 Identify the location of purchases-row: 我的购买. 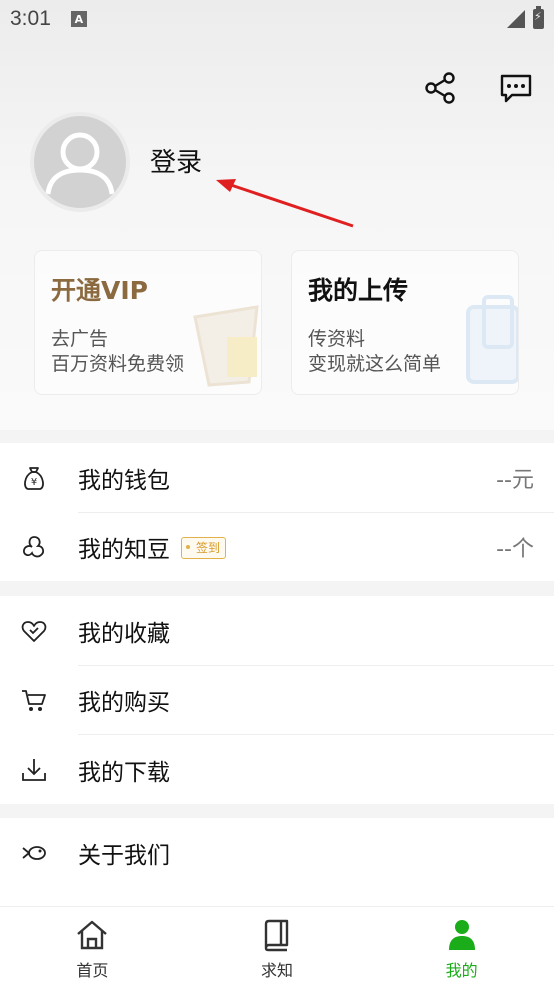
(277, 700).